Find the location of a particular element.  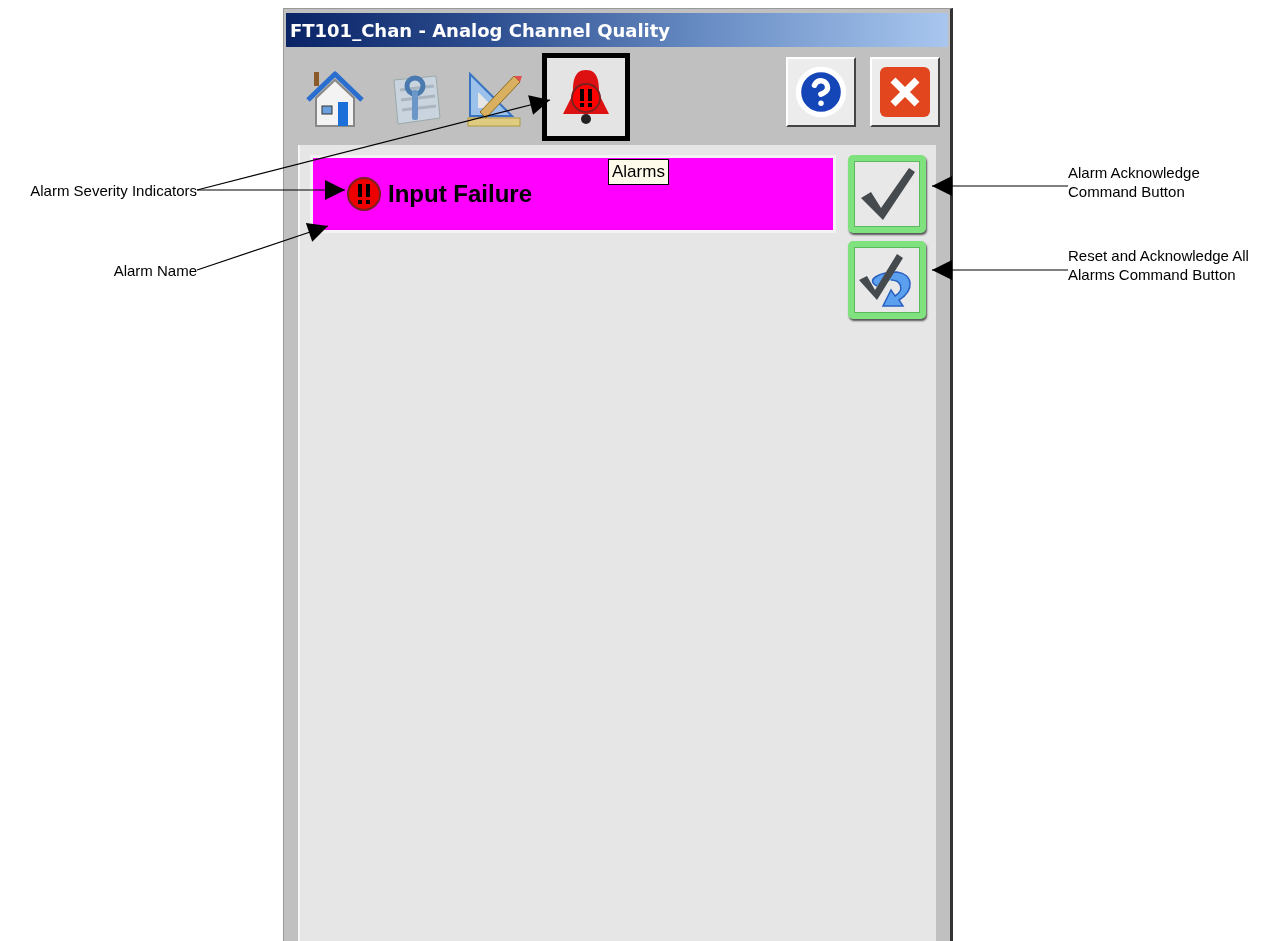

help-icon is located at coordinates (821, 92).